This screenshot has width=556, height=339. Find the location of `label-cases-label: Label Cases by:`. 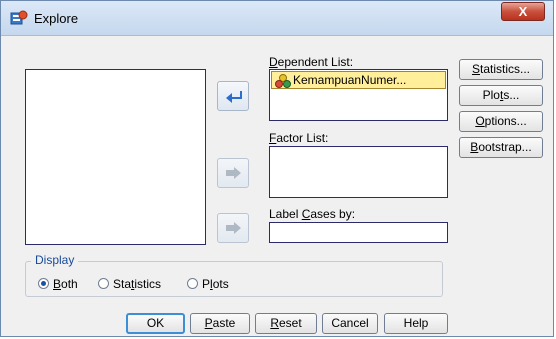

label-cases-label: Label Cases by: is located at coordinates (312, 214).